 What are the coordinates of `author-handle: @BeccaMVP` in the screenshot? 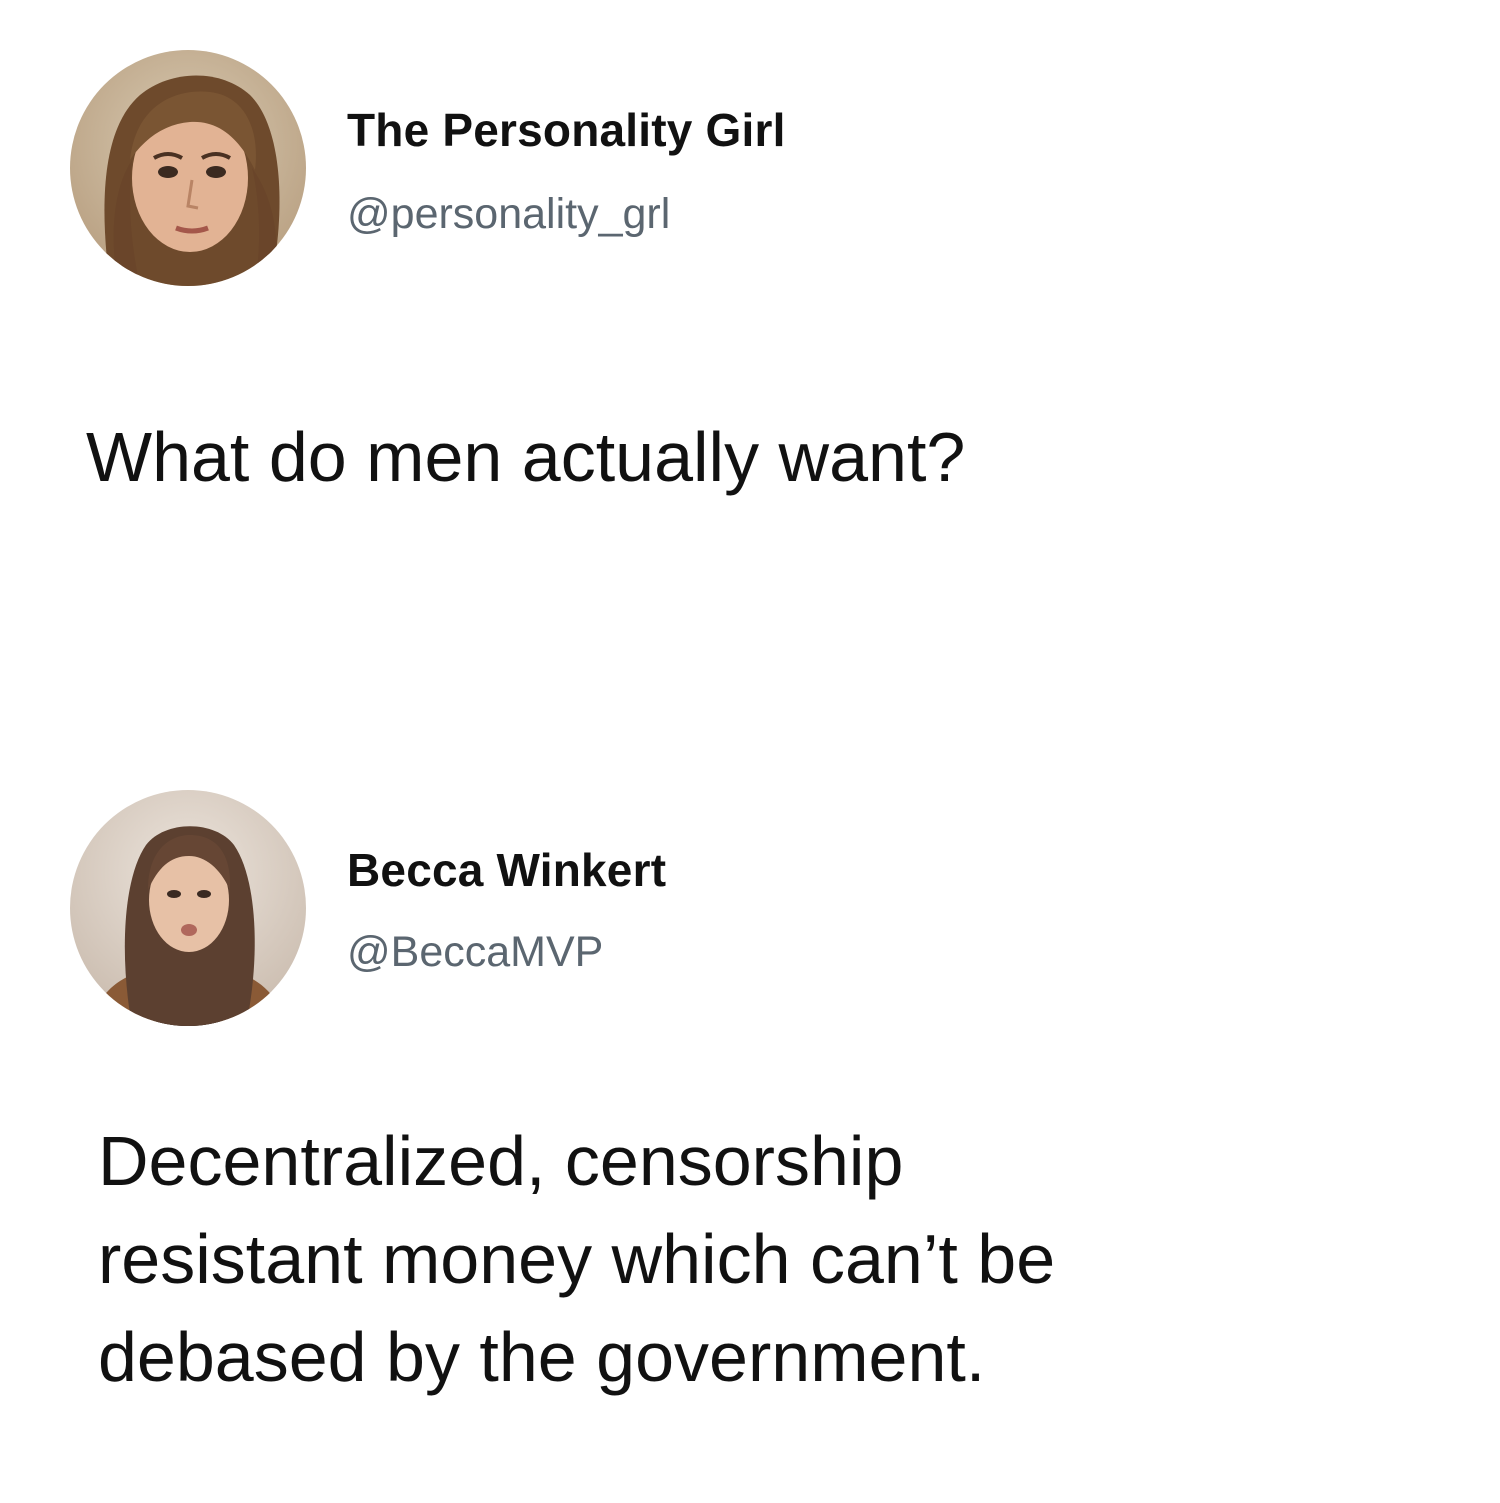 It's located at (475, 952).